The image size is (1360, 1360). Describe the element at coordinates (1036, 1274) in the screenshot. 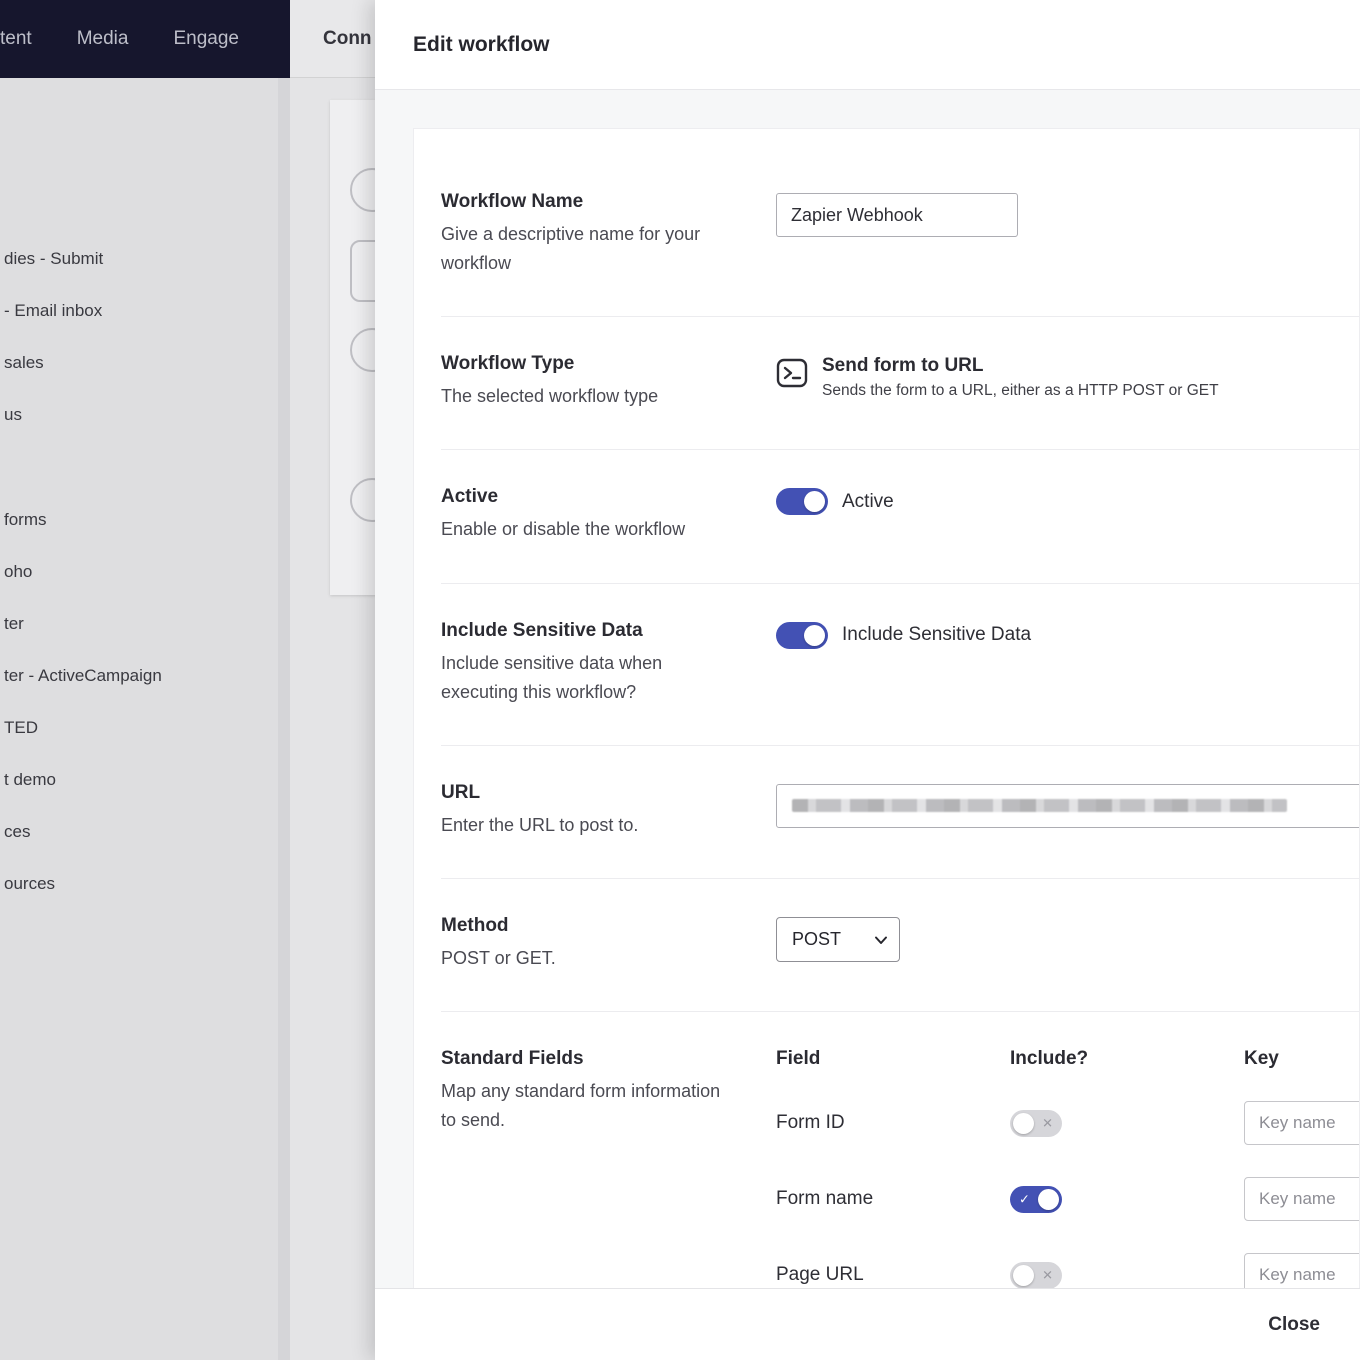

I see `page-url-include-toggle: ✕` at that location.